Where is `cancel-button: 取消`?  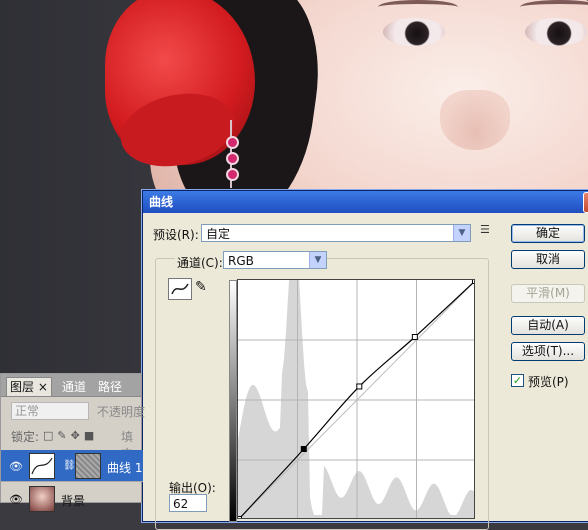 cancel-button: 取消 is located at coordinates (548, 259).